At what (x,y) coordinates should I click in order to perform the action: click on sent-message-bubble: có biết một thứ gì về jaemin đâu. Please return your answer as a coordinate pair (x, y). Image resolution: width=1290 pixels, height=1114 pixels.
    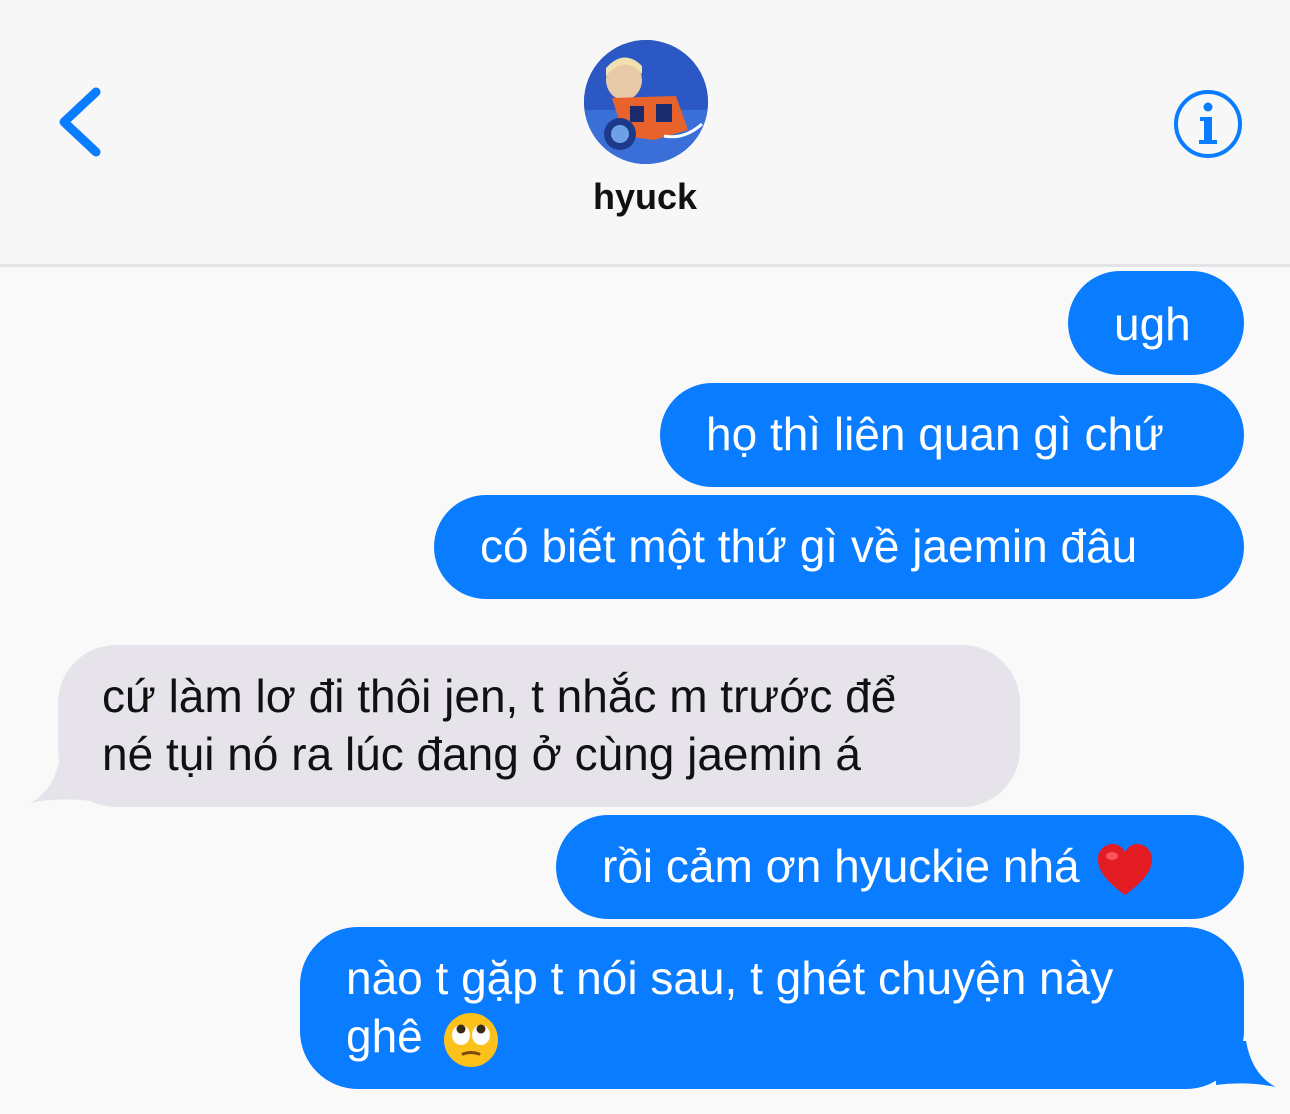
    Looking at the image, I should click on (839, 547).